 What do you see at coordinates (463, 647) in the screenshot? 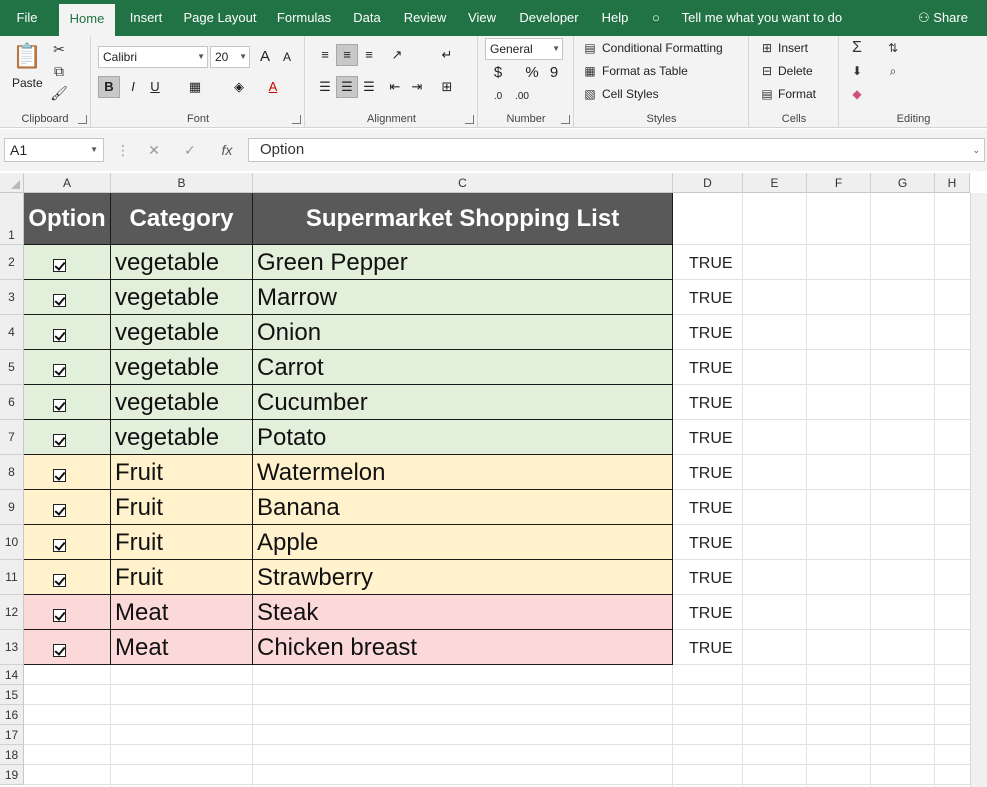
I see `item-cell: Chicken breast` at bounding box center [463, 647].